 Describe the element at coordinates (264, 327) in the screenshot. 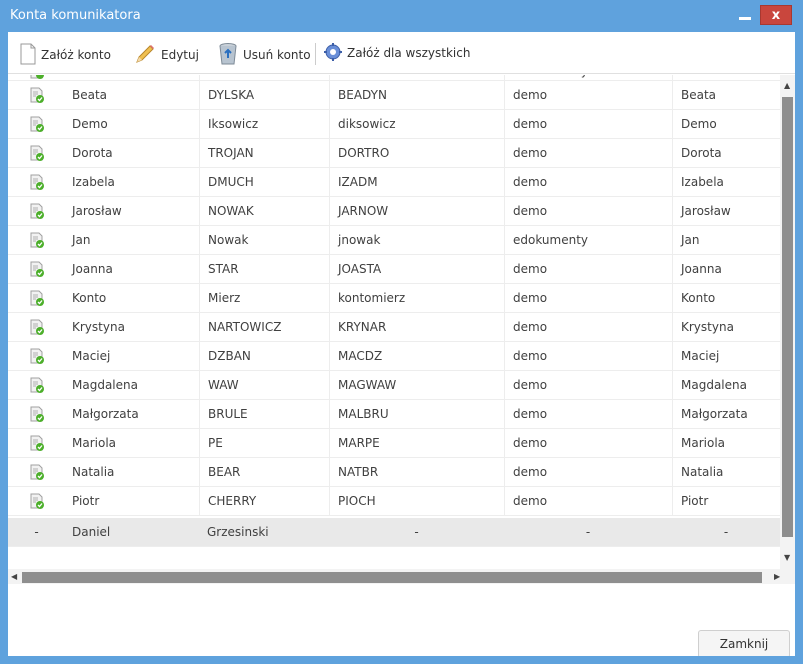

I see `last-name-cell: NARTOWICZ` at that location.